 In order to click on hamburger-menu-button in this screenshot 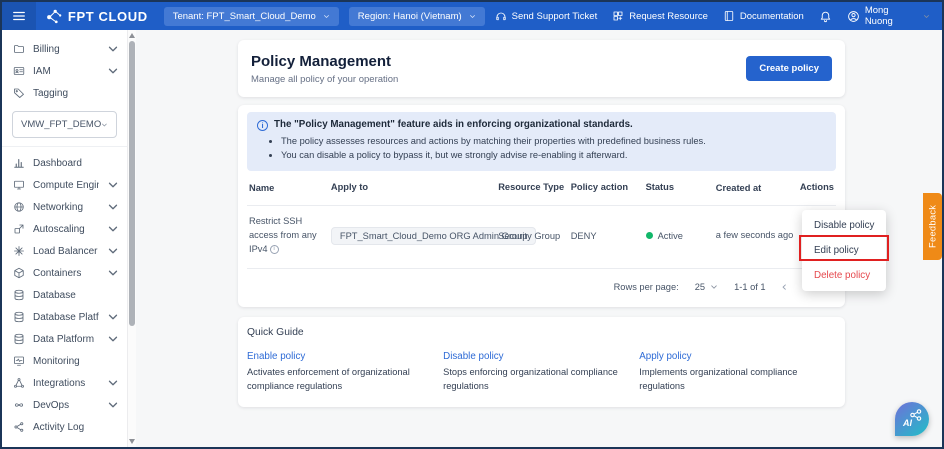, I will do `click(19, 16)`.